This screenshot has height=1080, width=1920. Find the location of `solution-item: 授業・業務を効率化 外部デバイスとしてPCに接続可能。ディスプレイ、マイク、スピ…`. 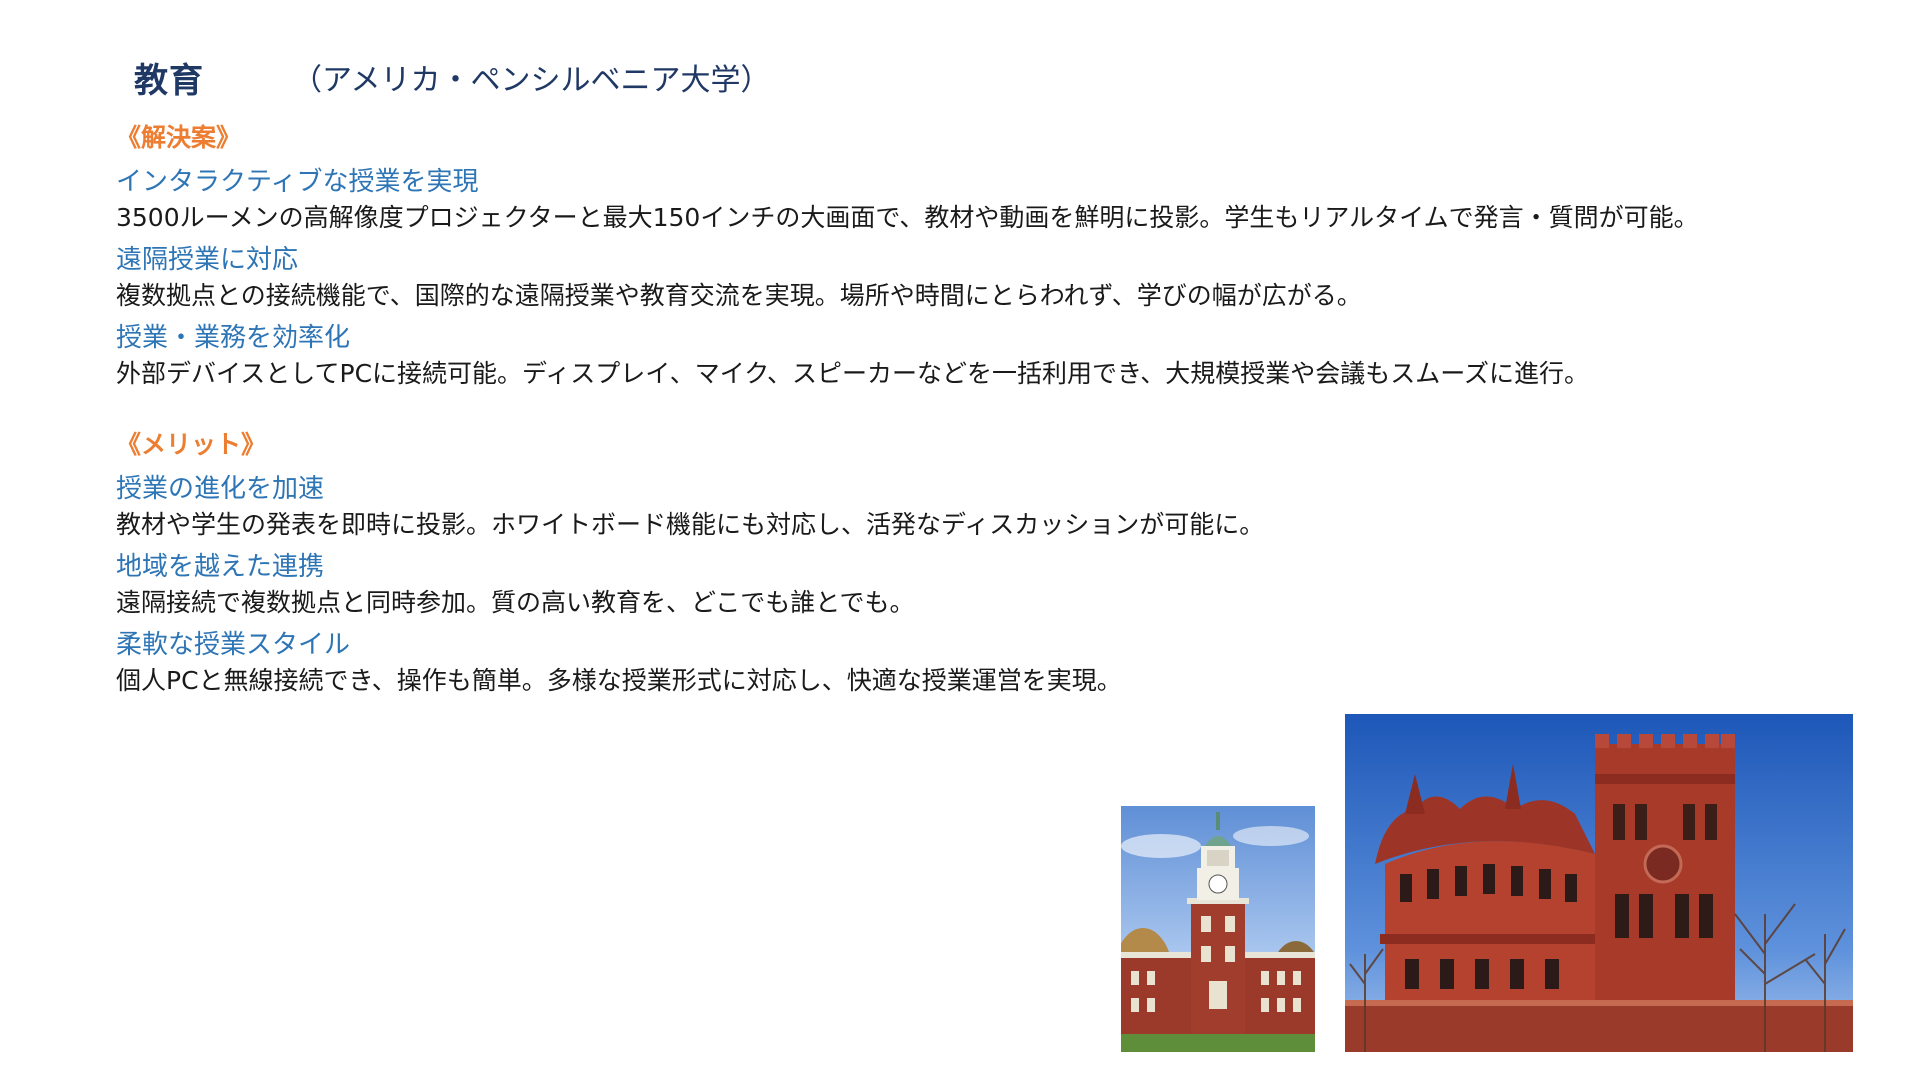

solution-item: 授業・業務を効率化 外部デバイスとしてPCに接続可能。ディスプレイ、マイク、スピ… is located at coordinates (966, 356).